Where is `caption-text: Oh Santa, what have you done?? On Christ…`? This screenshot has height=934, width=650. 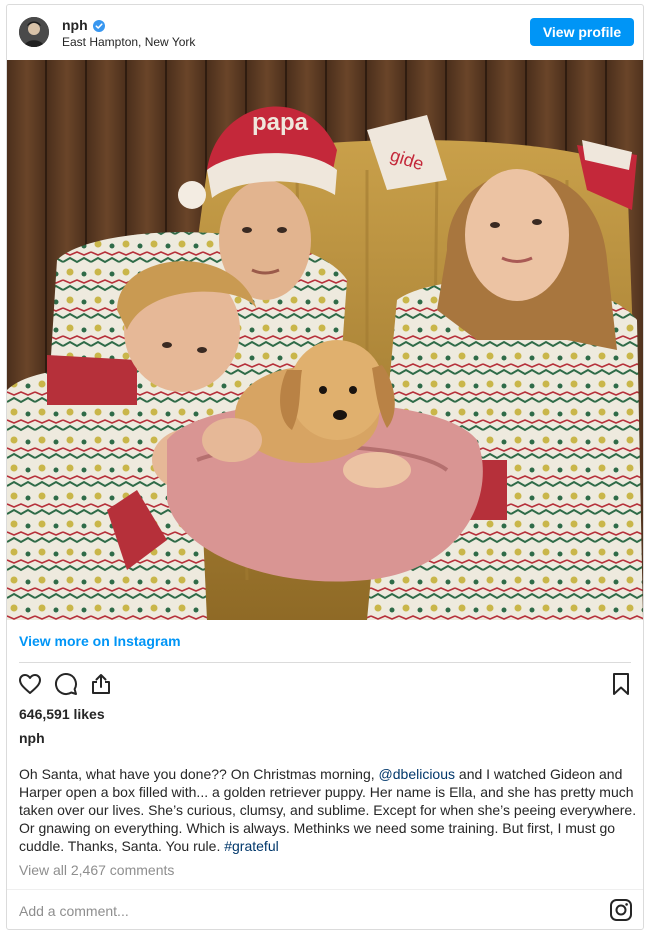
caption-text: Oh Santa, what have you done?? On Christ… is located at coordinates (199, 774).